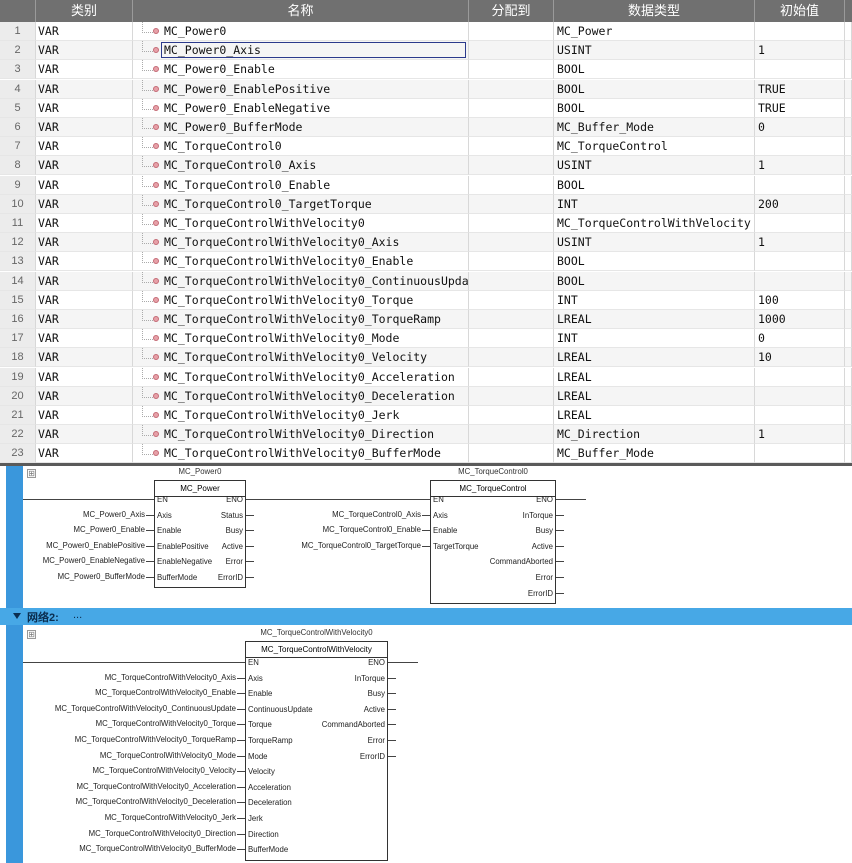 This screenshot has height=863, width=852. What do you see at coordinates (164, 770) in the screenshot?
I see `input-variable: MC_TorqueControlWithVelocity0_Velocity` at bounding box center [164, 770].